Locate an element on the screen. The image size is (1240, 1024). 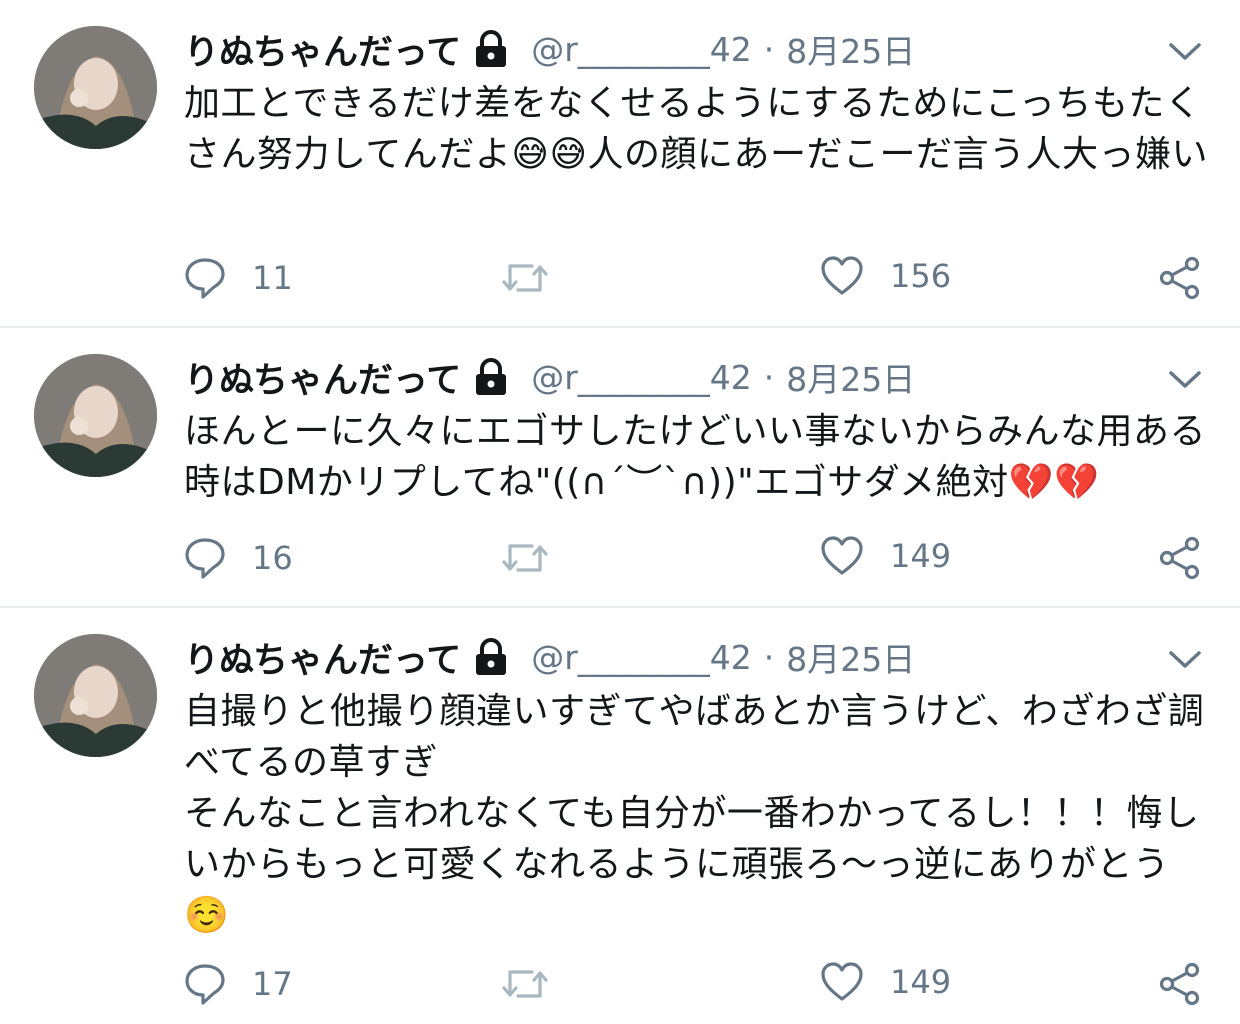
reply-button: 11 is located at coordinates (238, 278).